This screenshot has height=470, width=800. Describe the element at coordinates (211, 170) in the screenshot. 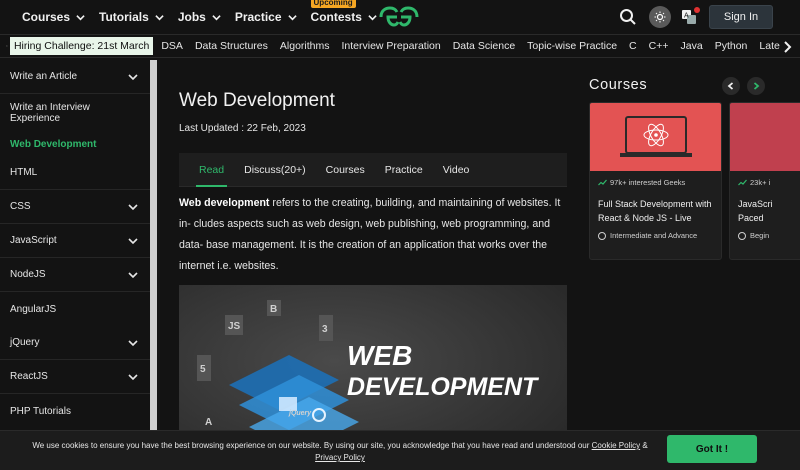

I see `tab-read: Read` at that location.